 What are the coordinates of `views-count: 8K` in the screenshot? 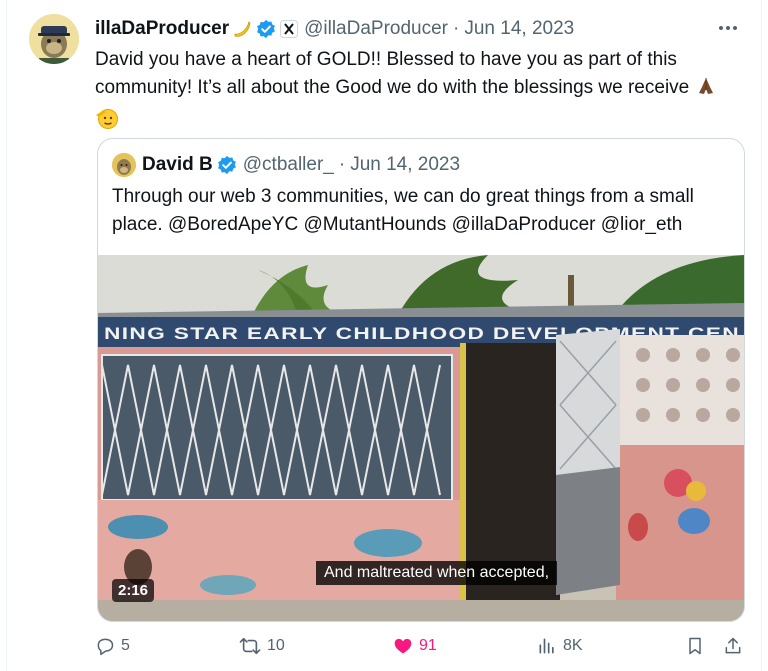 It's located at (573, 645).